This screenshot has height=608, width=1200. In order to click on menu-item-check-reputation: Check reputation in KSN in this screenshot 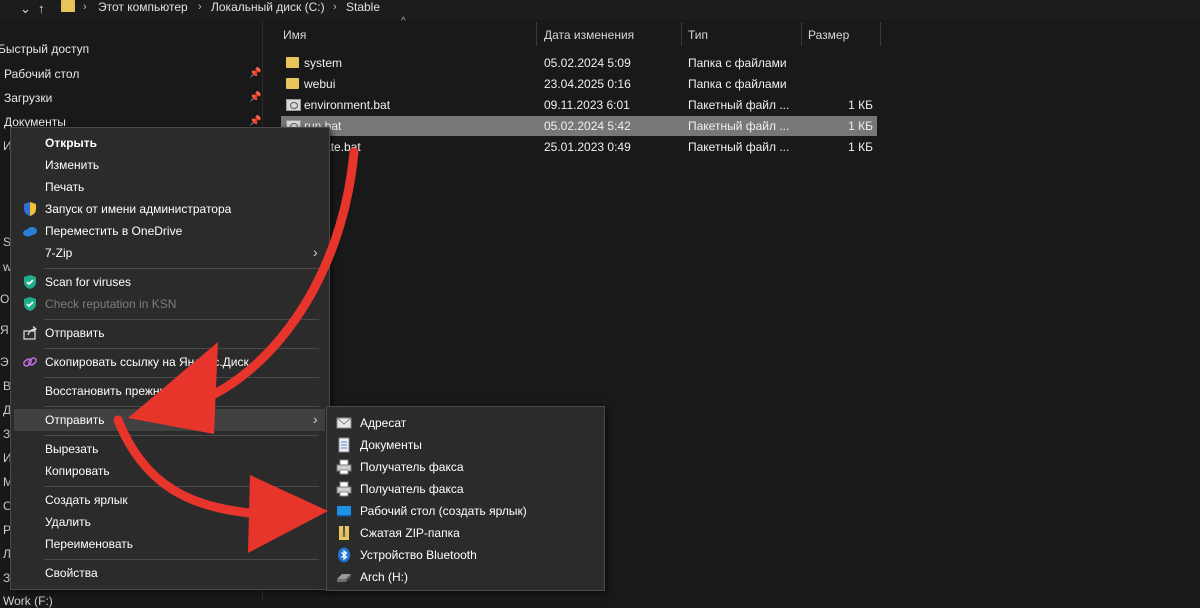, I will do `click(111, 304)`.